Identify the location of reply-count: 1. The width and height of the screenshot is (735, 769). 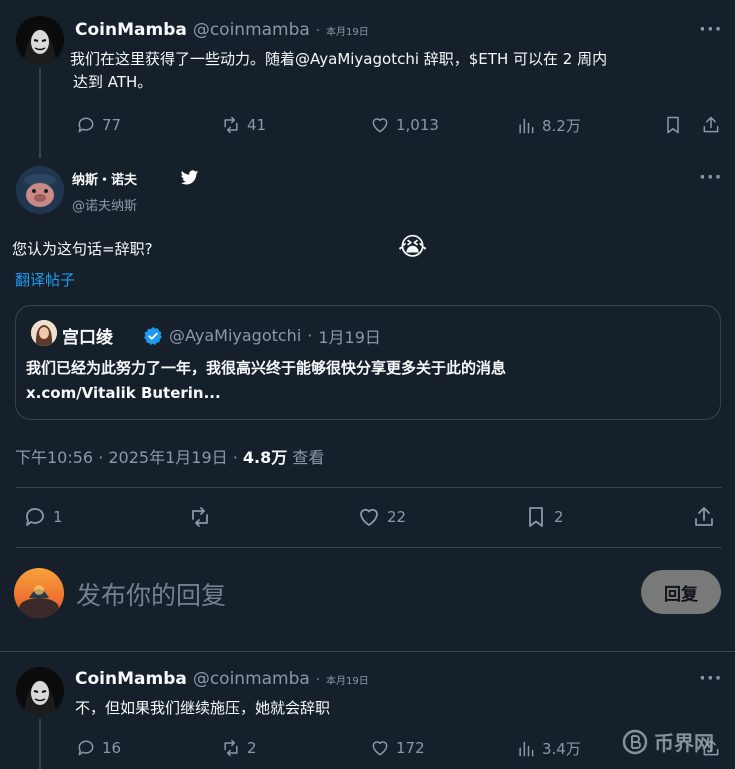
(58, 517).